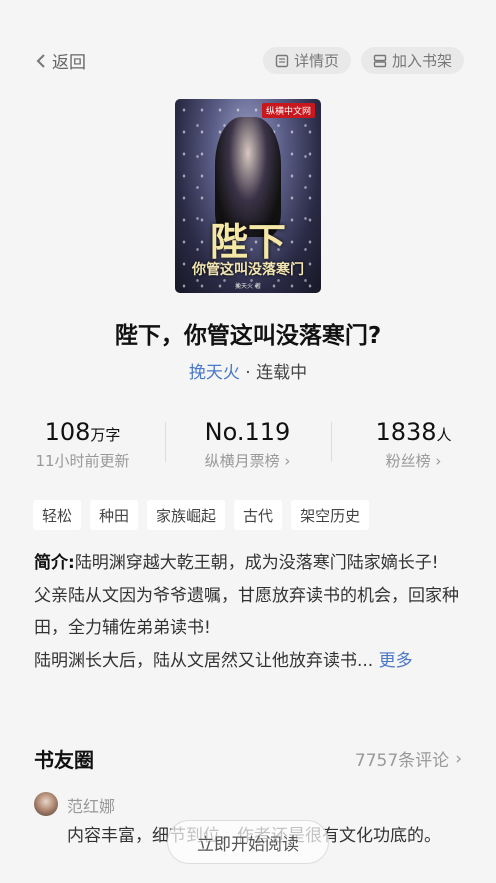  Describe the element at coordinates (288, 110) in the screenshot. I see `publisher-logo: 纵横中文网` at that location.